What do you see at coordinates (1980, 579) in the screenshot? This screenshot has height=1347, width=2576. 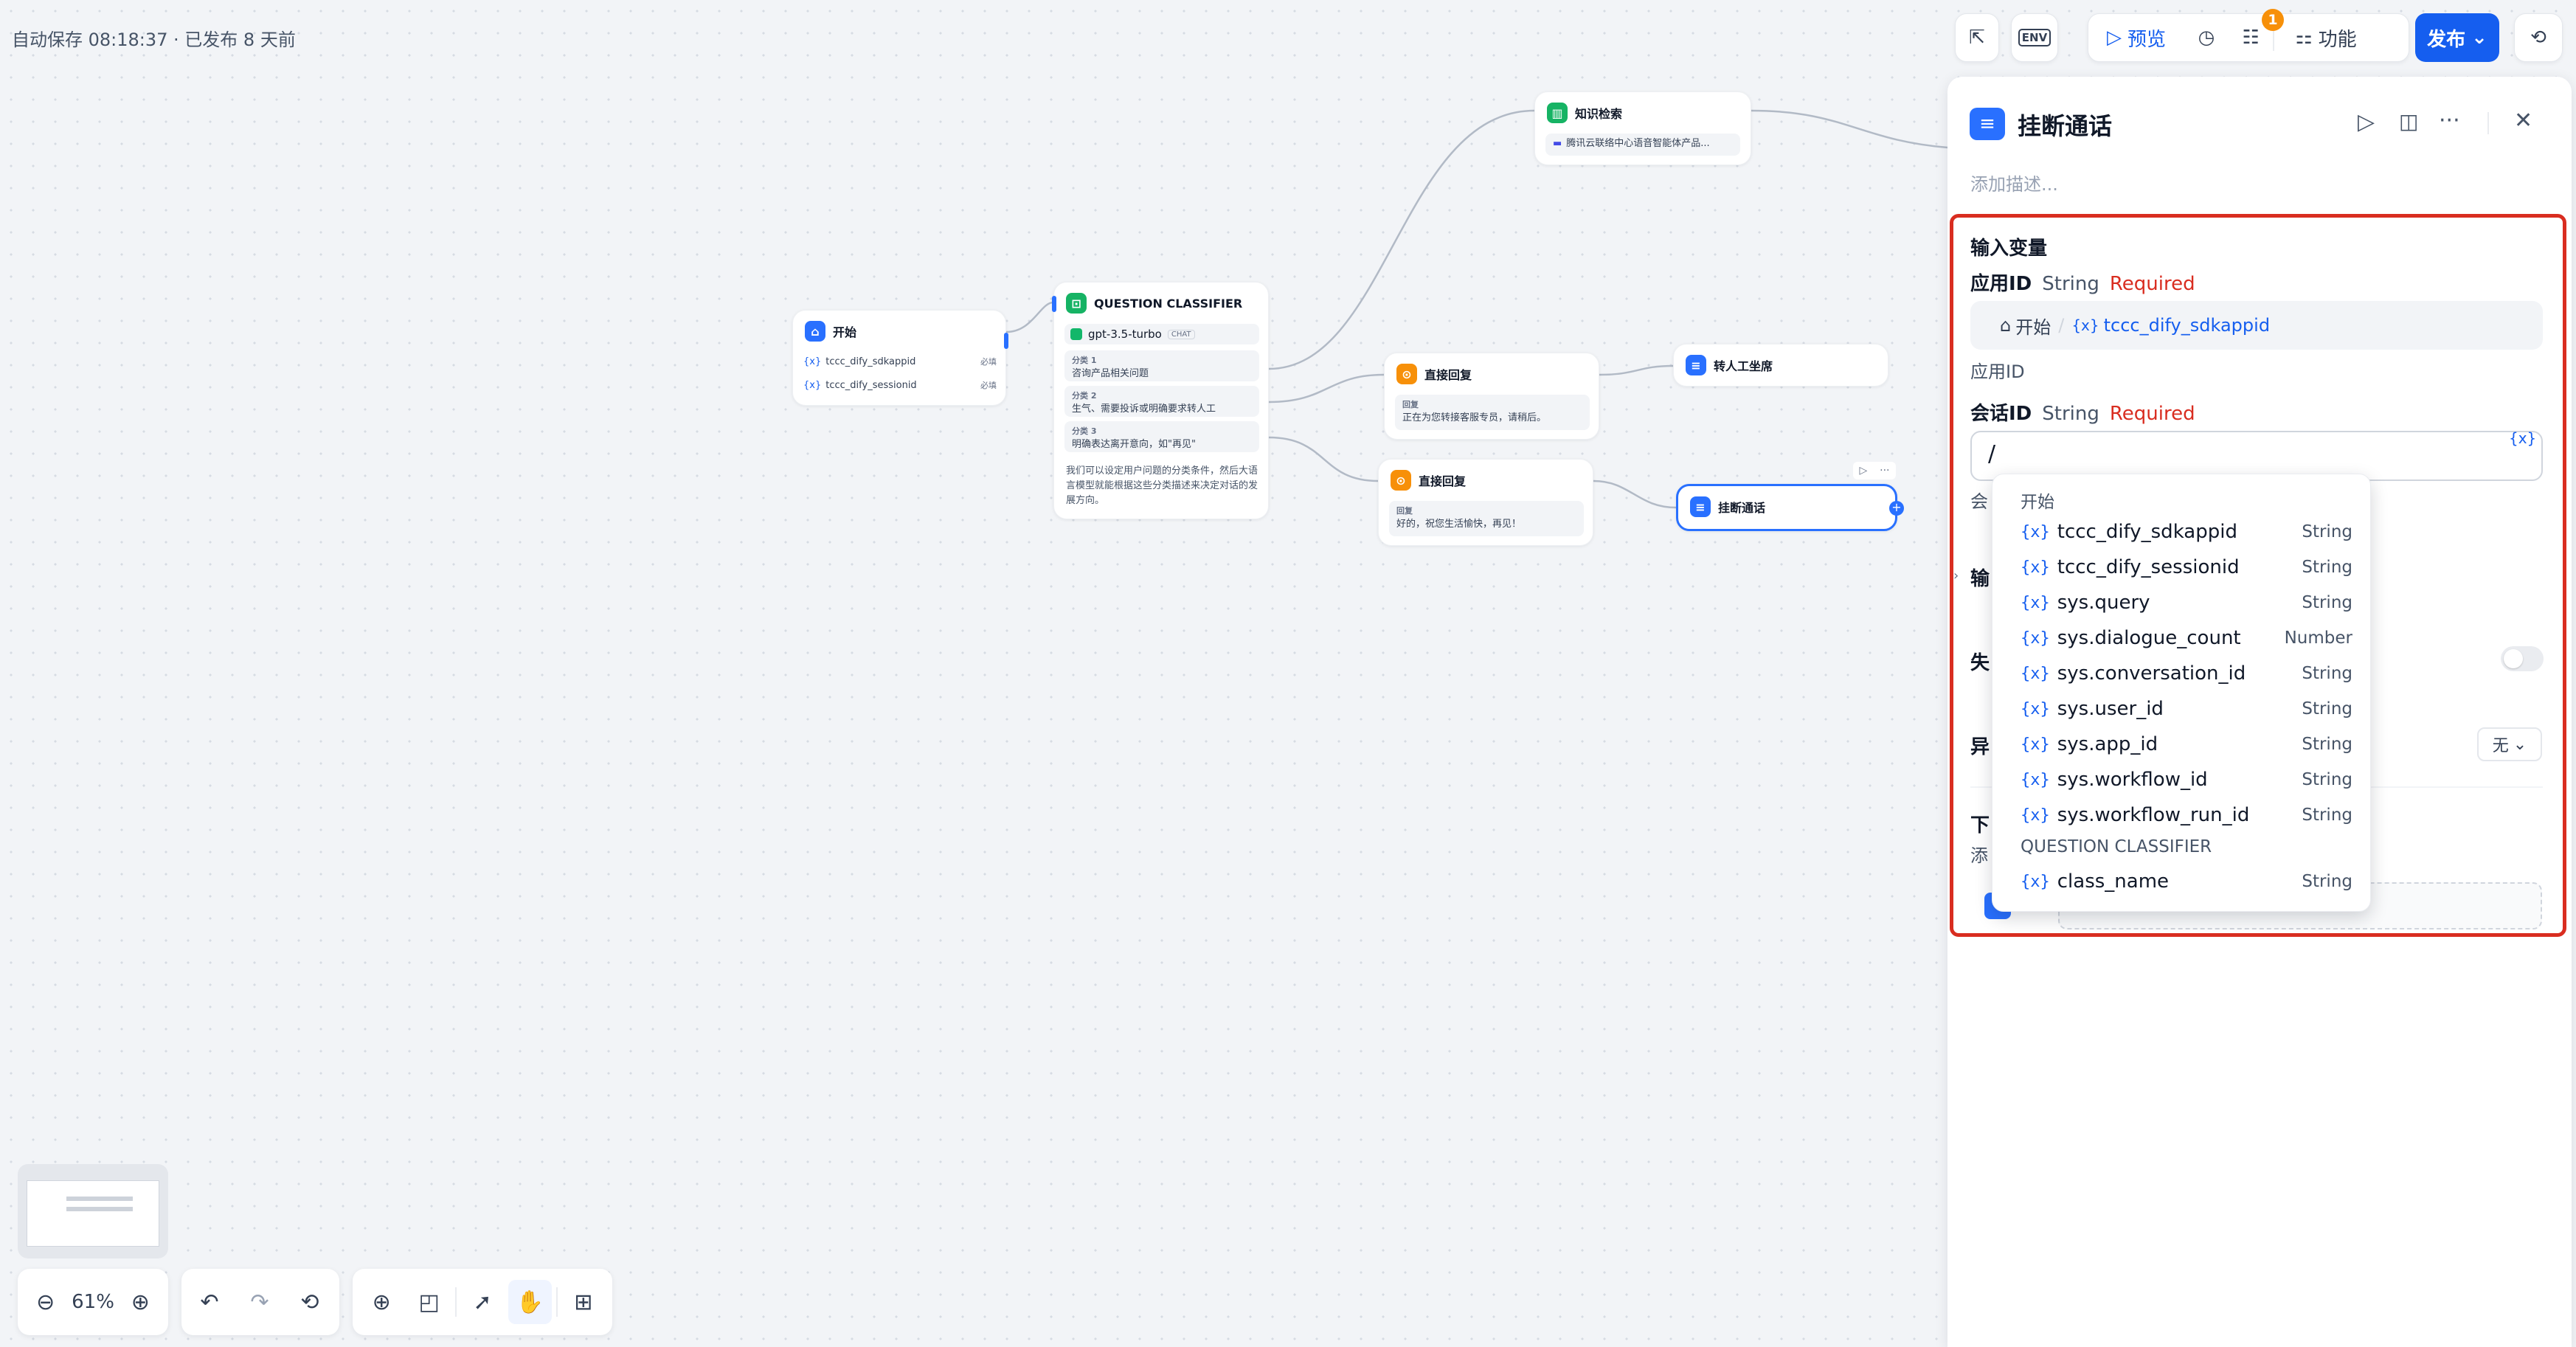 I see `output-variables-title: 输` at bounding box center [1980, 579].